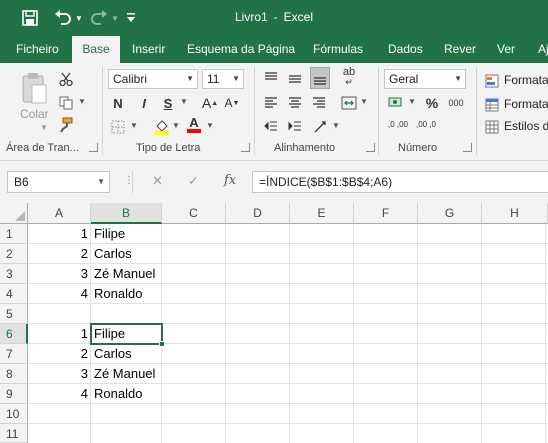  What do you see at coordinates (258, 213) in the screenshot?
I see `column-header-d: D` at bounding box center [258, 213].